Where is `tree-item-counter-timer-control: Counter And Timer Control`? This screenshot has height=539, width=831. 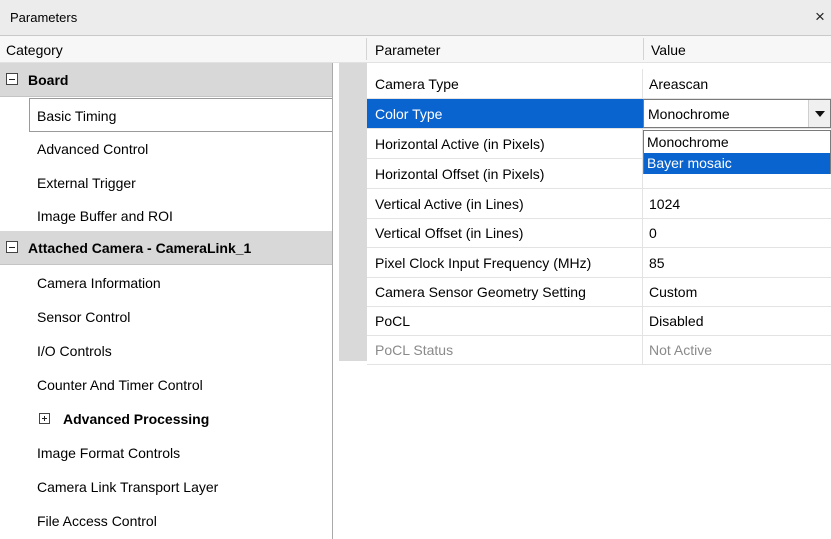
tree-item-counter-timer-control: Counter And Timer Control is located at coordinates (166, 385).